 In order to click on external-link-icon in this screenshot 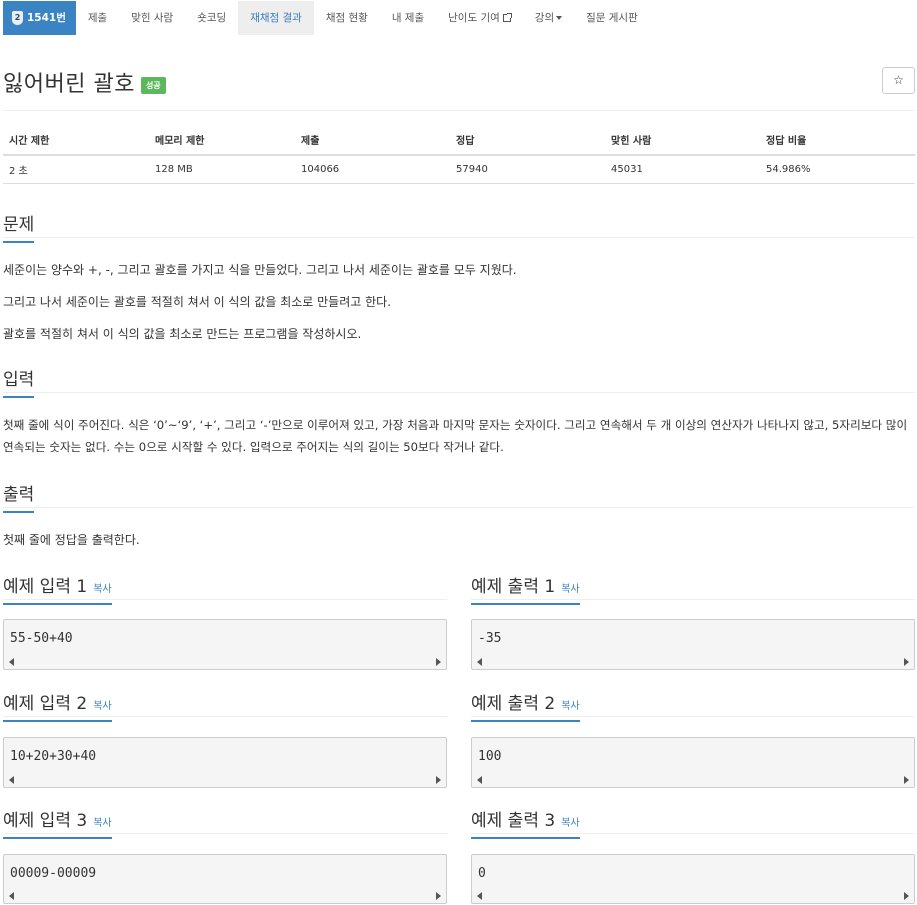, I will do `click(507, 17)`.